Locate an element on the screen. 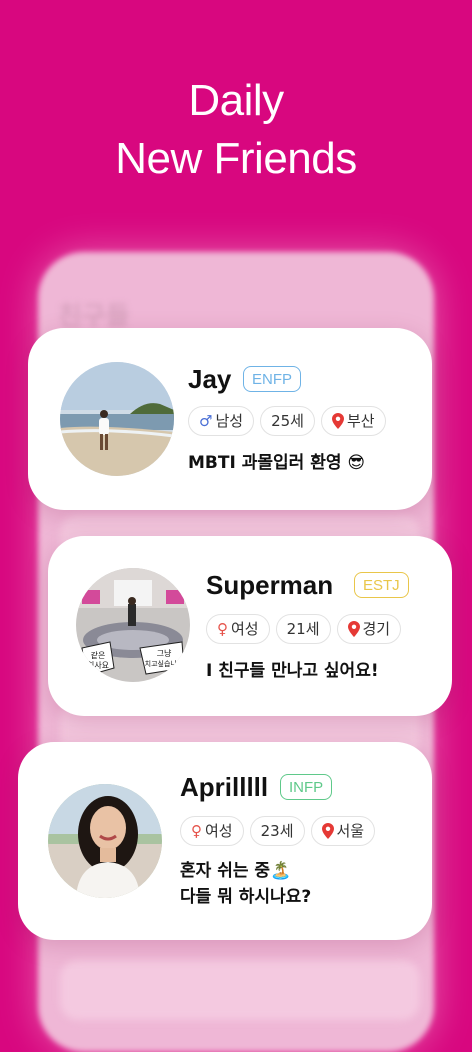  location-label: 부산 is located at coordinates (360, 421).